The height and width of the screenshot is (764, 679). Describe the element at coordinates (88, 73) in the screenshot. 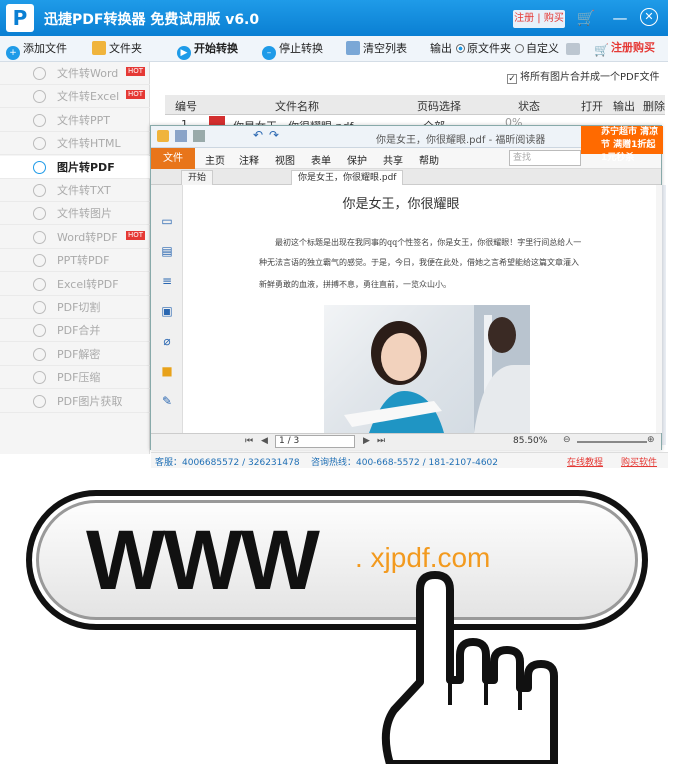

I see `sidebar-item-label: 文件转Word` at that location.